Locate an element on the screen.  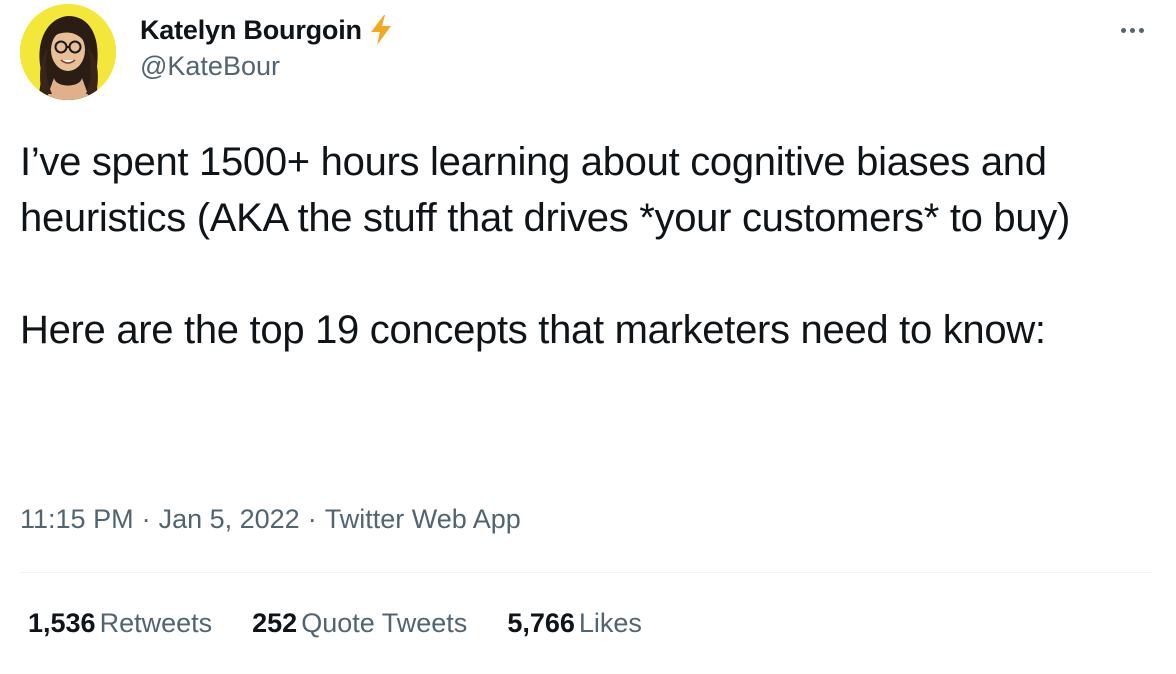
display-name-row: Katelyn Bourgoin is located at coordinates (267, 30).